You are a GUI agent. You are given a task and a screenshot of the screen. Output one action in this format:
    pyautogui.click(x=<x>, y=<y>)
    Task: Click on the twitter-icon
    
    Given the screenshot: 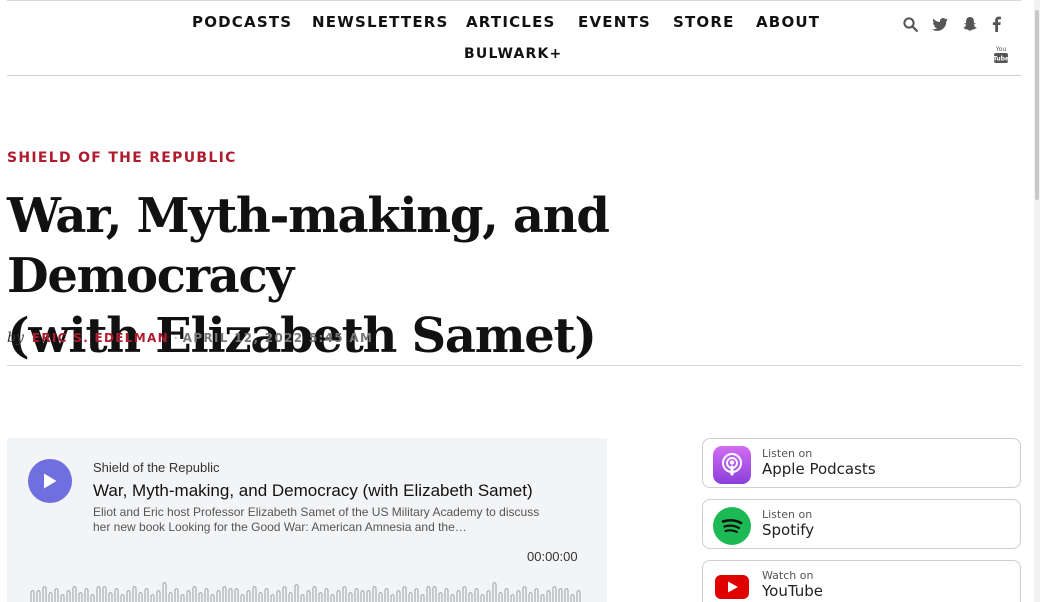 What is the action you would take?
    pyautogui.click(x=940, y=24)
    